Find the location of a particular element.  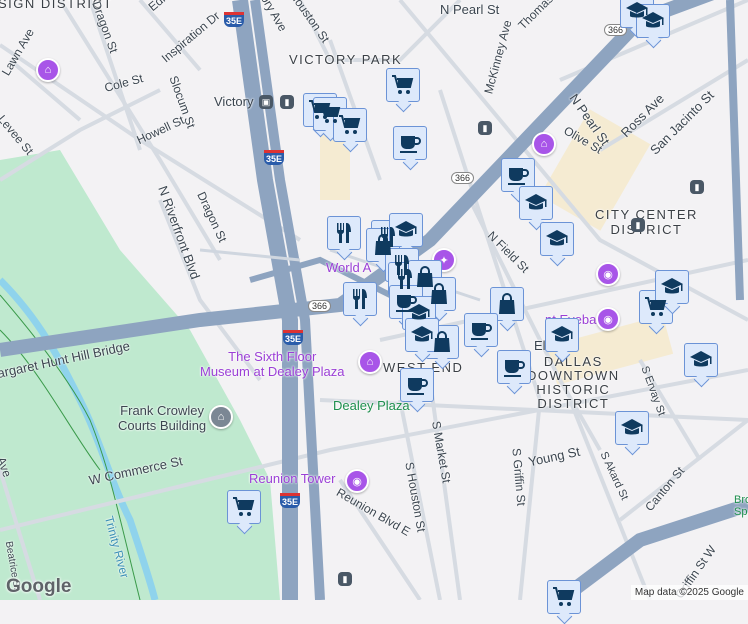

district-label: DALLAS DOWNTOWN HISTORIC DISTRICT is located at coordinates (573, 382).